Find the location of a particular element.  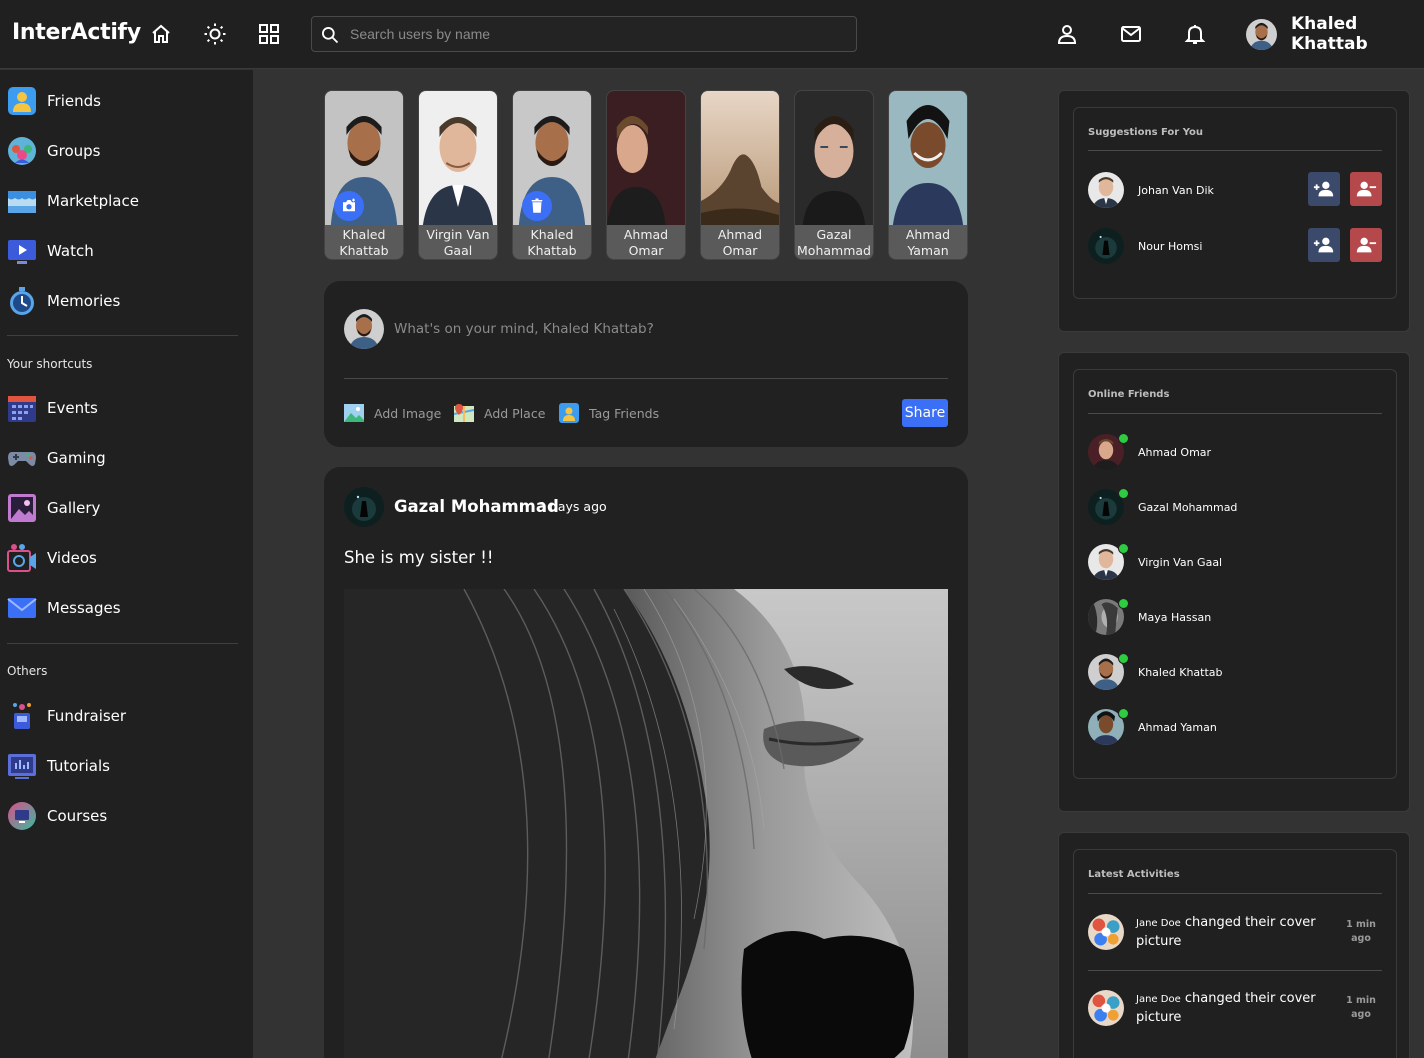

sidebar-item-gaming: Gaming is located at coordinates (56, 458).